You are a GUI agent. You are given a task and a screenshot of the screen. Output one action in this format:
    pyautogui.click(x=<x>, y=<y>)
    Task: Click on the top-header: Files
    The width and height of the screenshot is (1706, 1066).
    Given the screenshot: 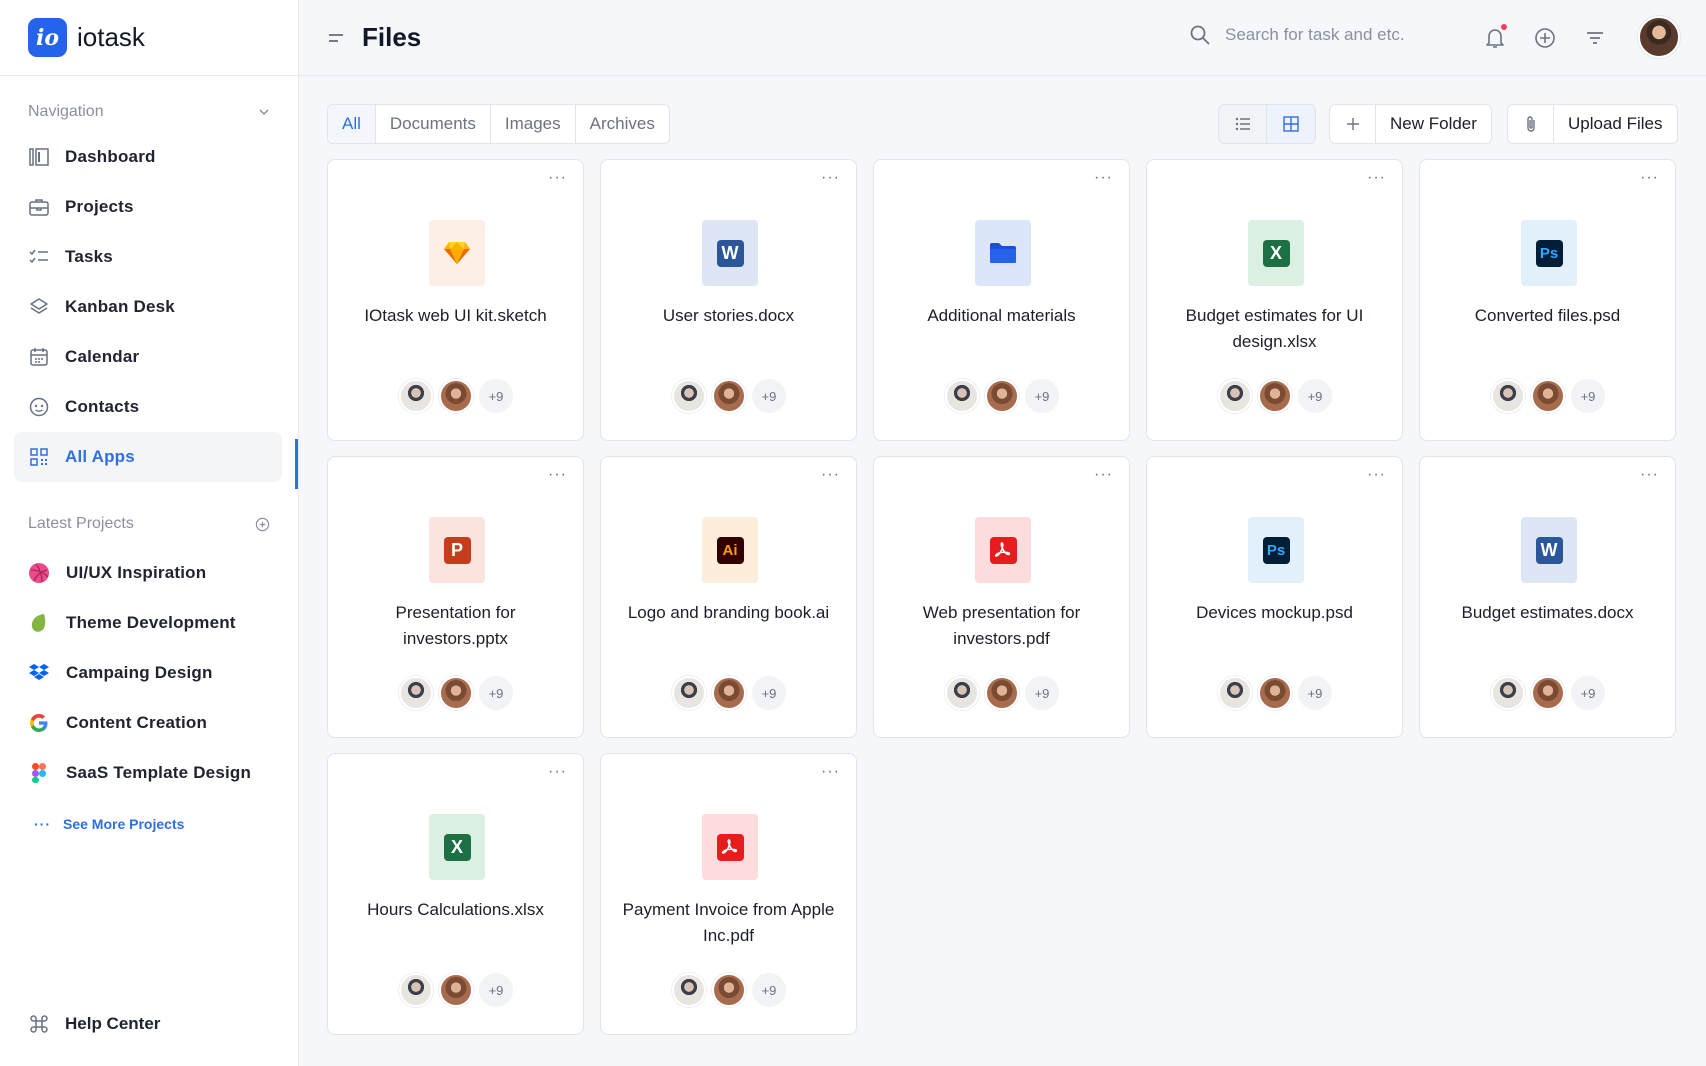 What is the action you would take?
    pyautogui.click(x=1002, y=38)
    